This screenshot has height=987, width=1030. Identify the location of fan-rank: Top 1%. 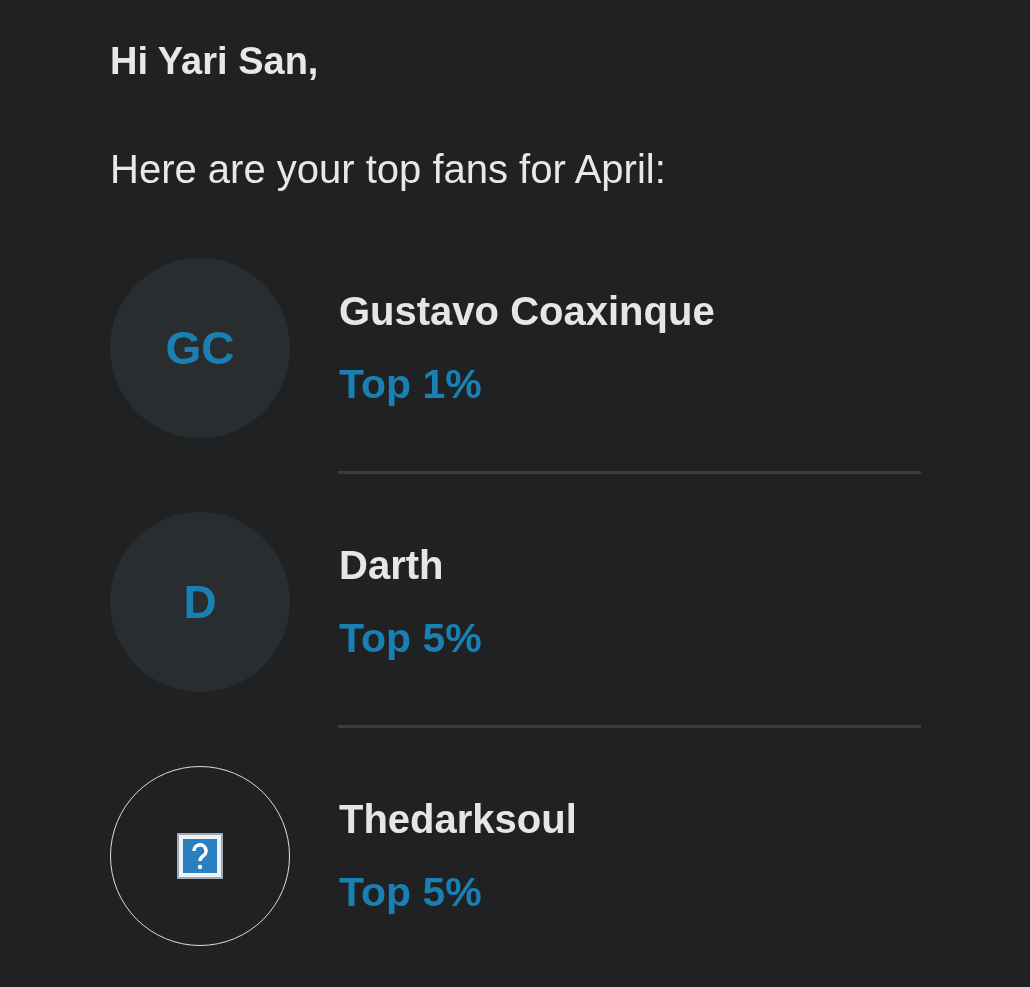
(411, 384).